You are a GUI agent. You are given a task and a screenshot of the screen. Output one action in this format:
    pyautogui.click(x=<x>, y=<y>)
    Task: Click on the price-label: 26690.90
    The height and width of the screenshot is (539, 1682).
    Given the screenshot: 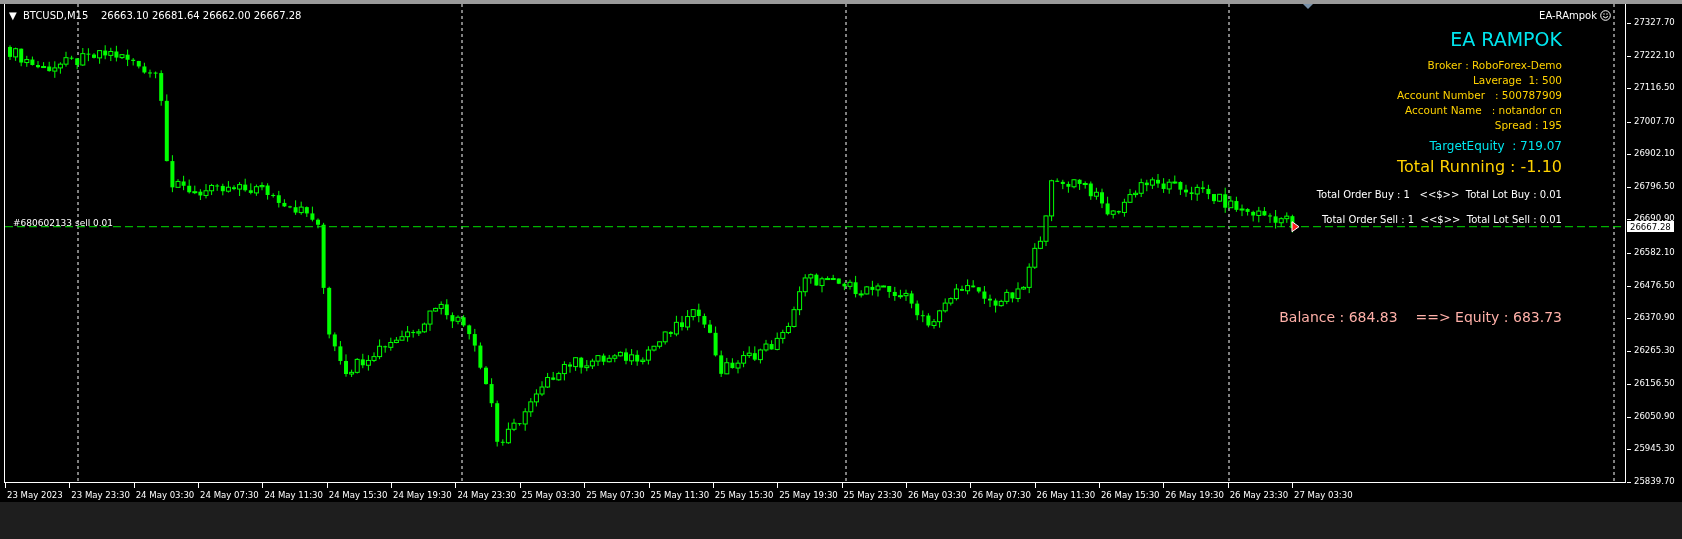 What is the action you would take?
    pyautogui.click(x=1654, y=218)
    